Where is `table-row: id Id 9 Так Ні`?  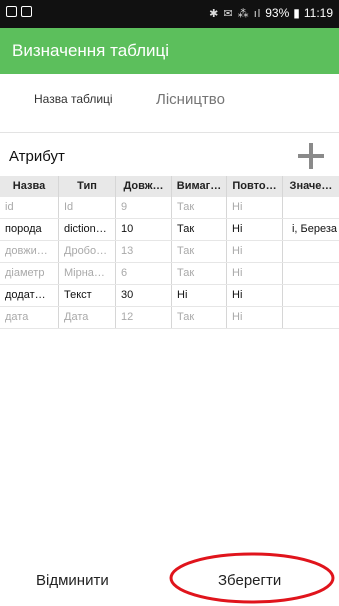 table-row: id Id 9 Так Ні is located at coordinates (169, 208).